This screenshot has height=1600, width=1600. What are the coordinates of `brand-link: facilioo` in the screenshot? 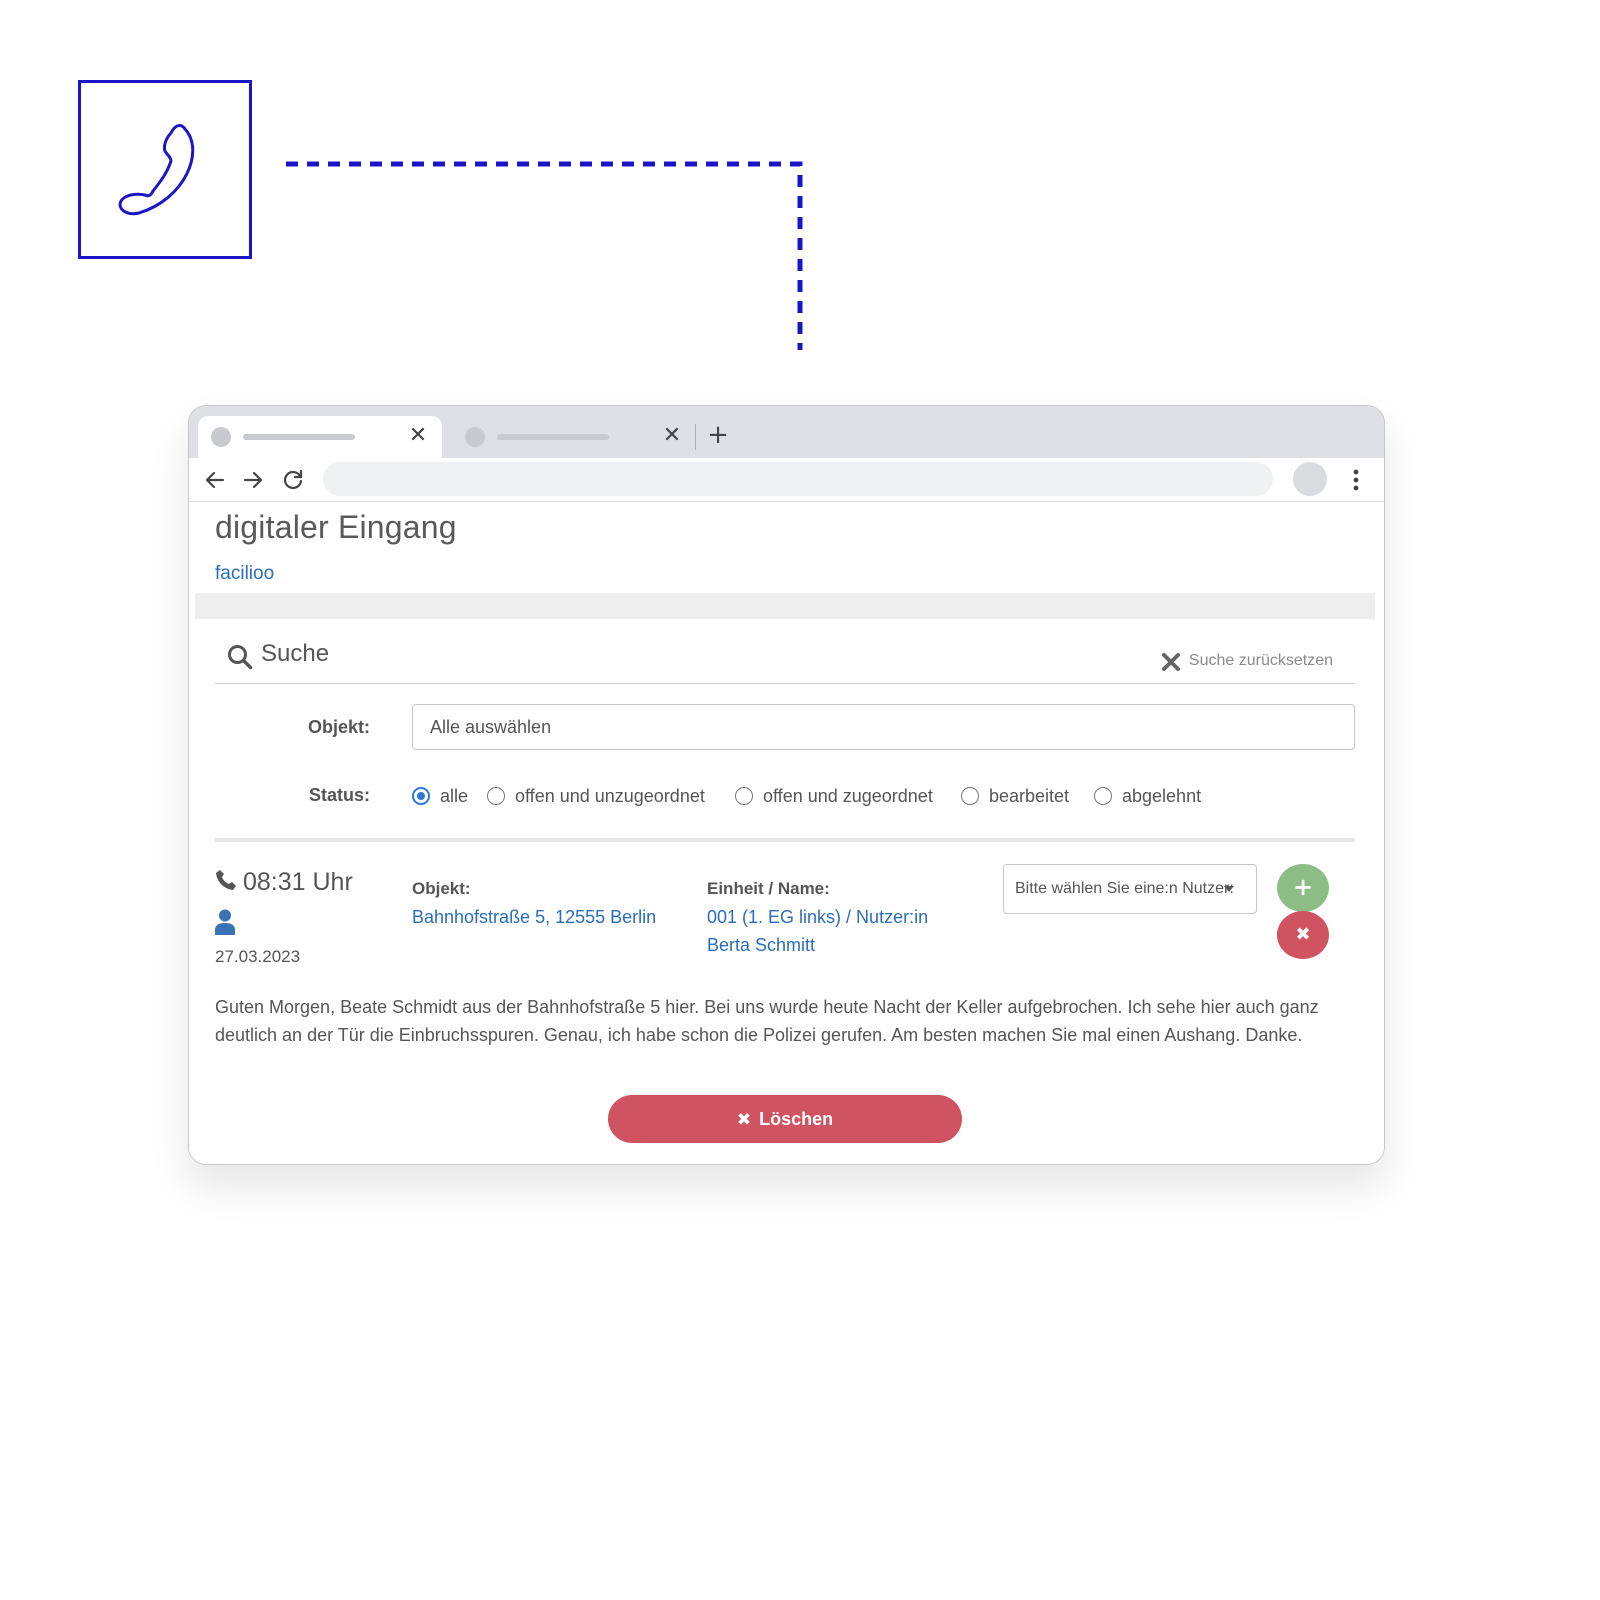 It's located at (244, 574).